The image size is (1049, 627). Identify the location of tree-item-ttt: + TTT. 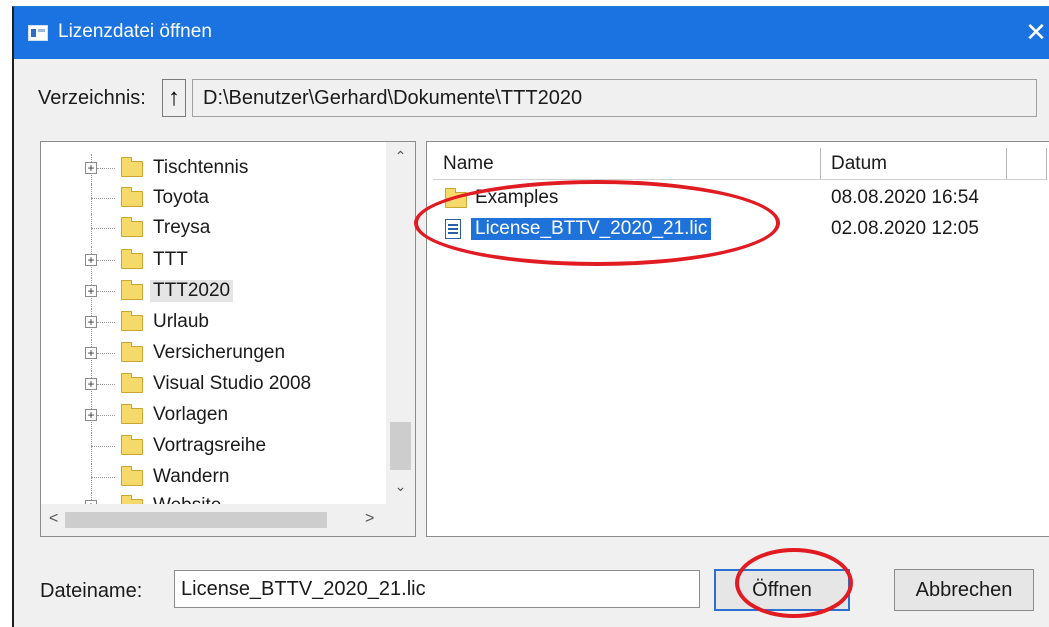
(213, 261).